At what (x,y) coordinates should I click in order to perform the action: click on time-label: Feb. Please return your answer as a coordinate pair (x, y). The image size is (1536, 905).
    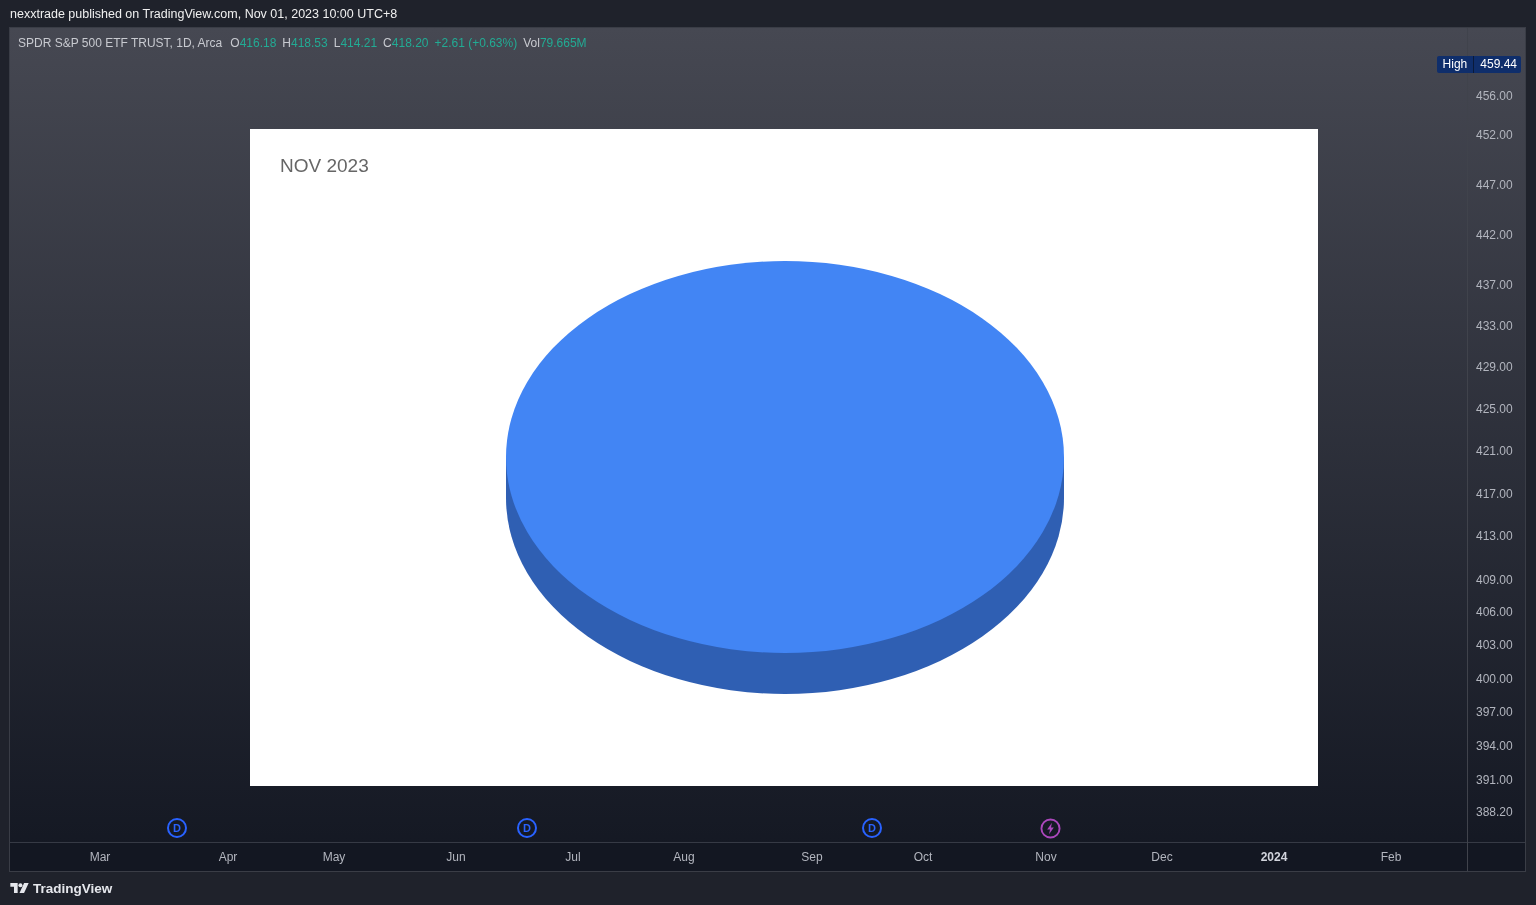
    Looking at the image, I should click on (1391, 857).